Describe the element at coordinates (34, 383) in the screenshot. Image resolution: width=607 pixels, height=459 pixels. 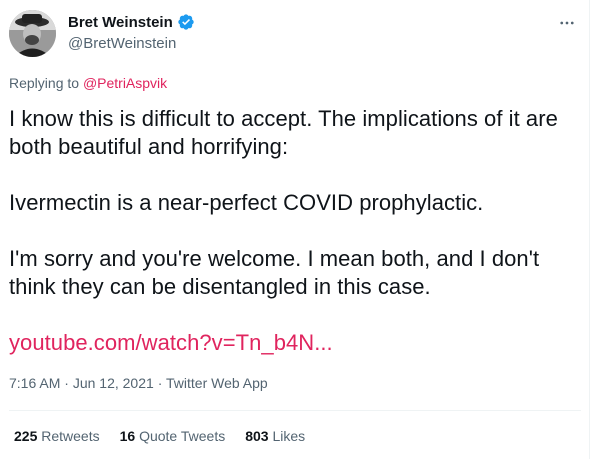
I see `tweet-time: 7:16 AM` at that location.